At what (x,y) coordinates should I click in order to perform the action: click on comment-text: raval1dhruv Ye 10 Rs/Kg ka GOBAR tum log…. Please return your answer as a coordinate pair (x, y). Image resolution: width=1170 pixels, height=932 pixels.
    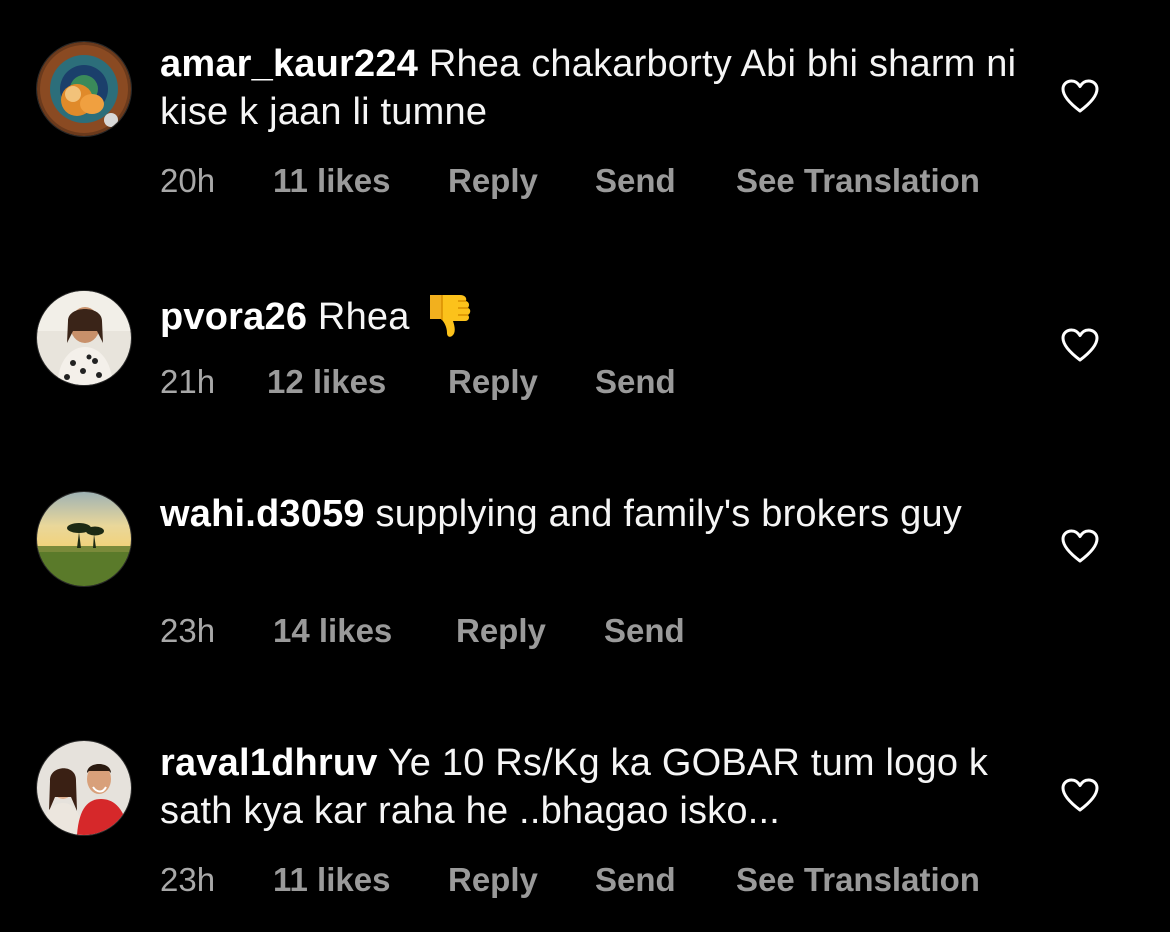
    Looking at the image, I should click on (590, 787).